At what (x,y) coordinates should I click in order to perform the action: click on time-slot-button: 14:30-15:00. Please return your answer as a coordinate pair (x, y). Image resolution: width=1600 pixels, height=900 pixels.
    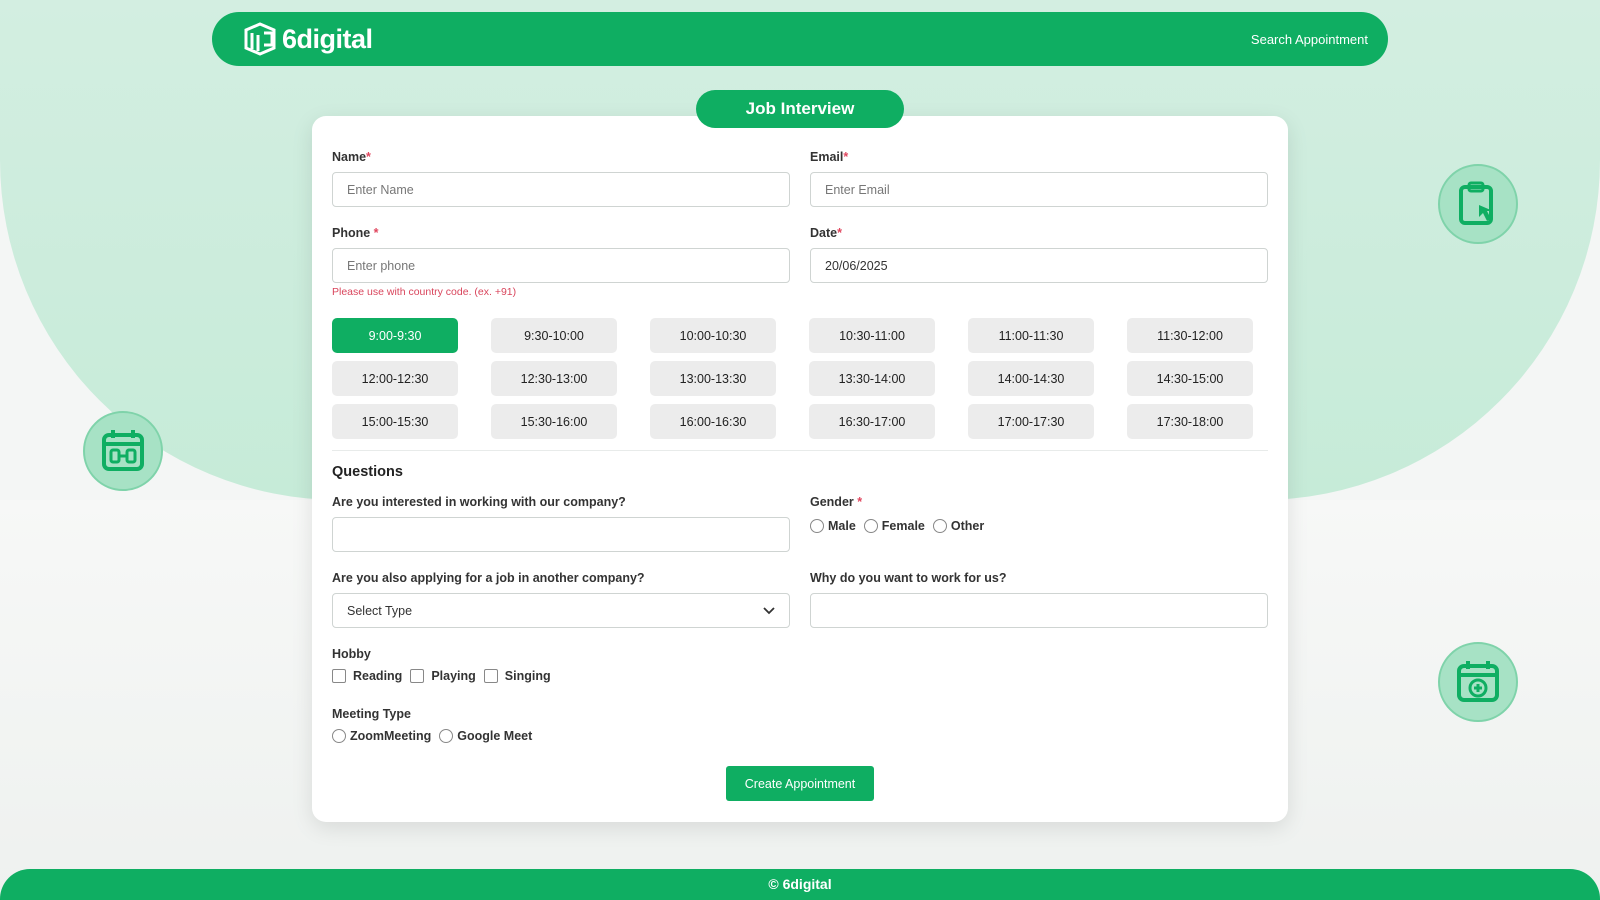
    Looking at the image, I should click on (1190, 378).